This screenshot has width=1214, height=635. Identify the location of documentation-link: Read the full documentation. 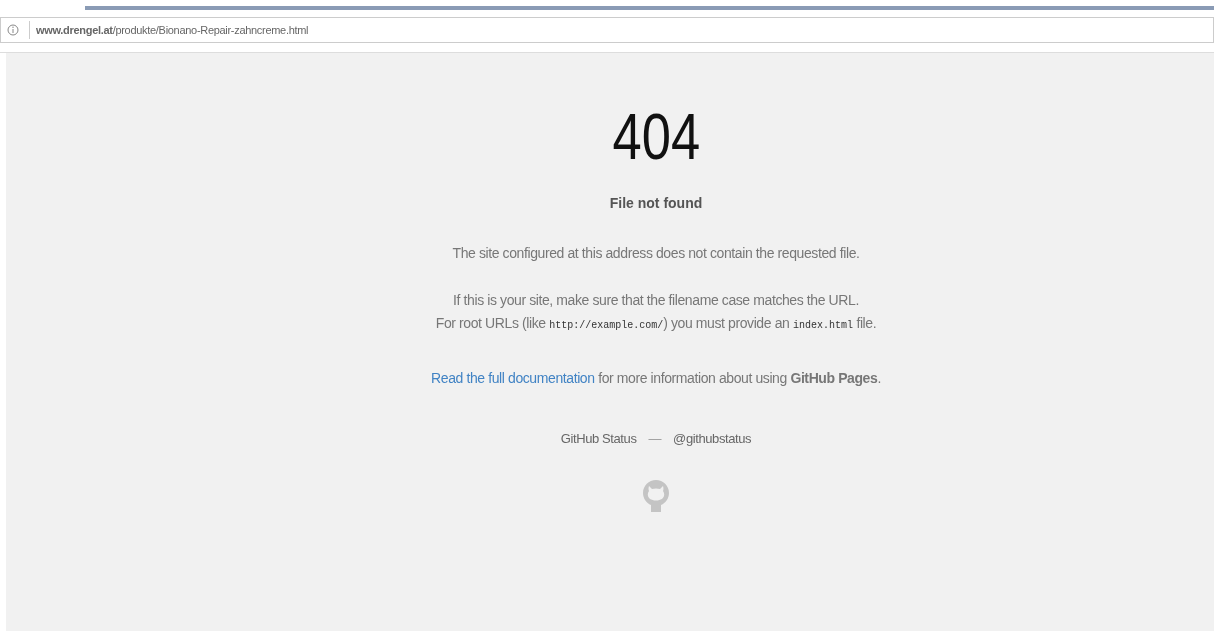
(513, 378).